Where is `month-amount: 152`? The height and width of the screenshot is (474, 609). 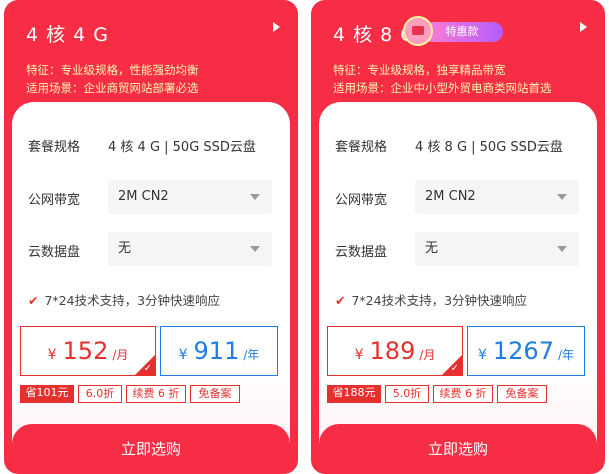 month-amount: 152 is located at coordinates (85, 351).